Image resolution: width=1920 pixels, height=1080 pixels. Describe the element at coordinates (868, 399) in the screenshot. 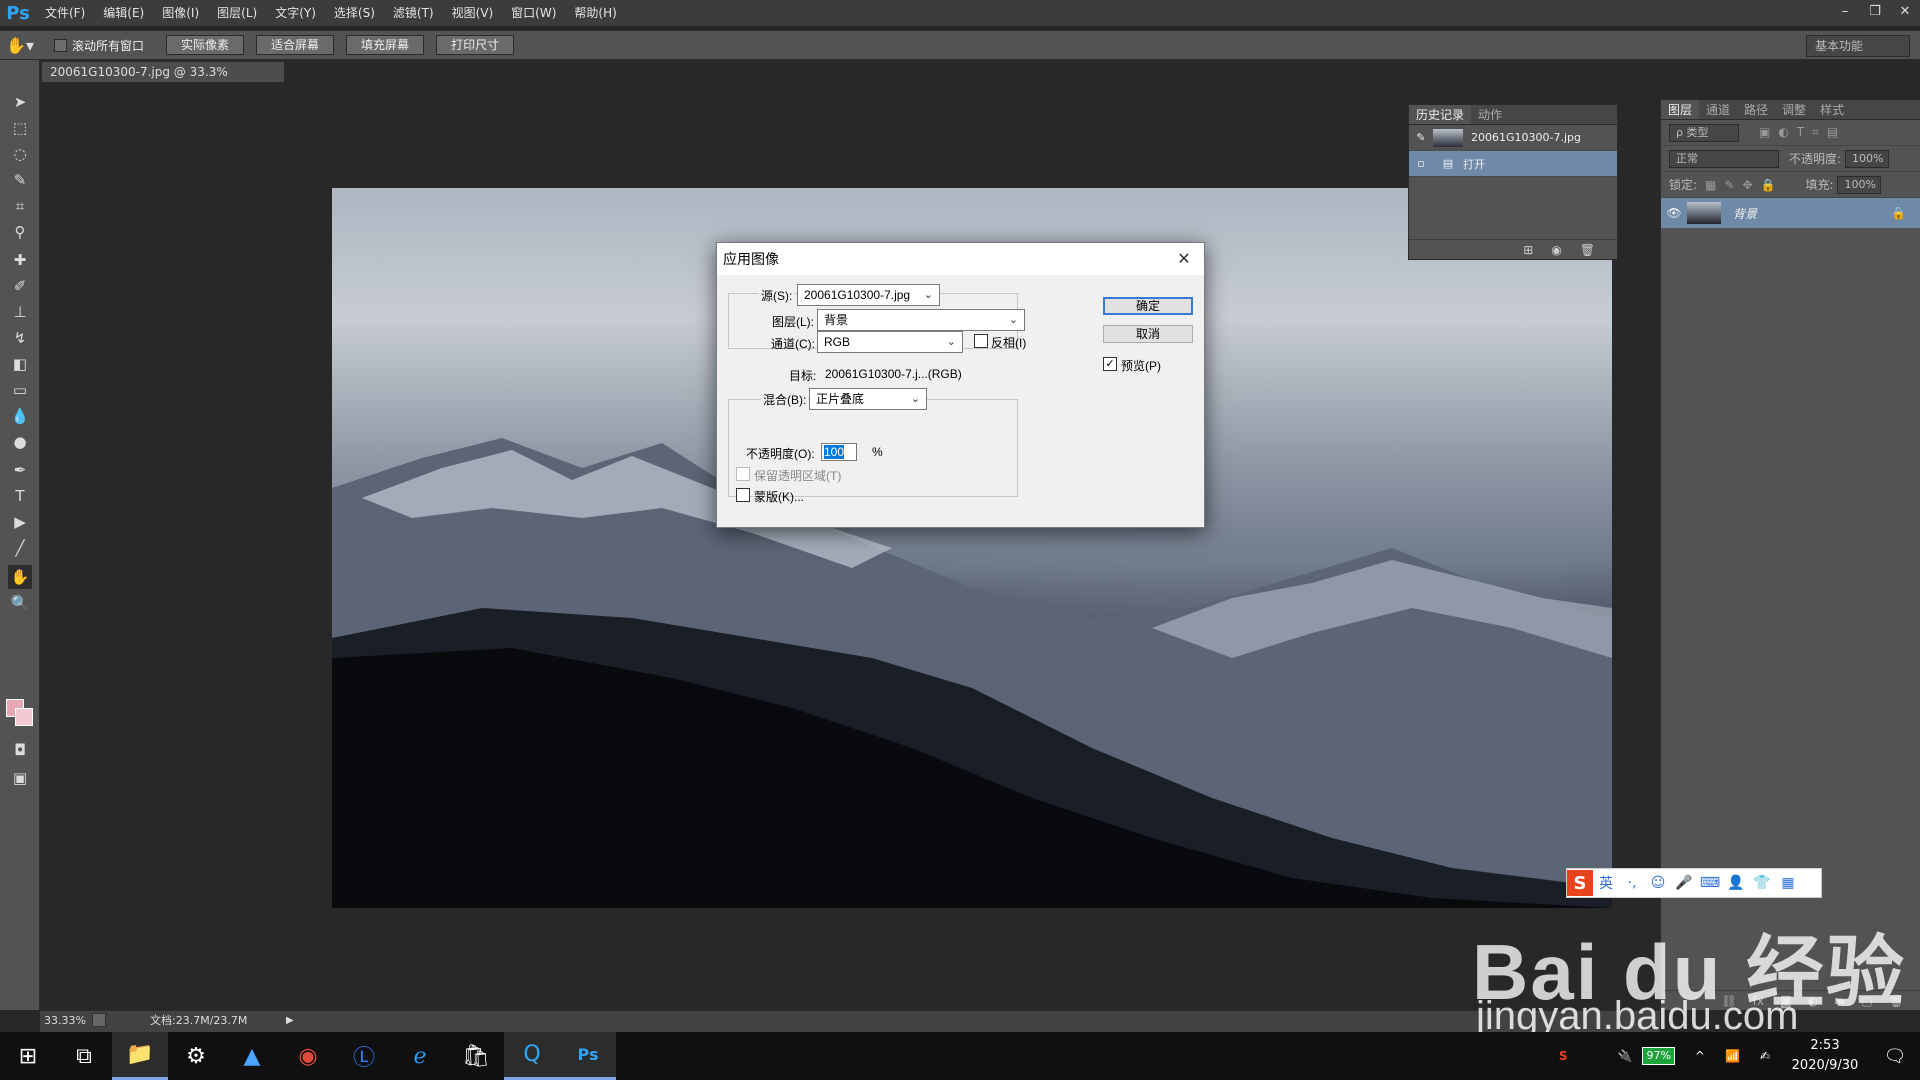

I see `blend-select: 正片叠底 ⌄` at that location.